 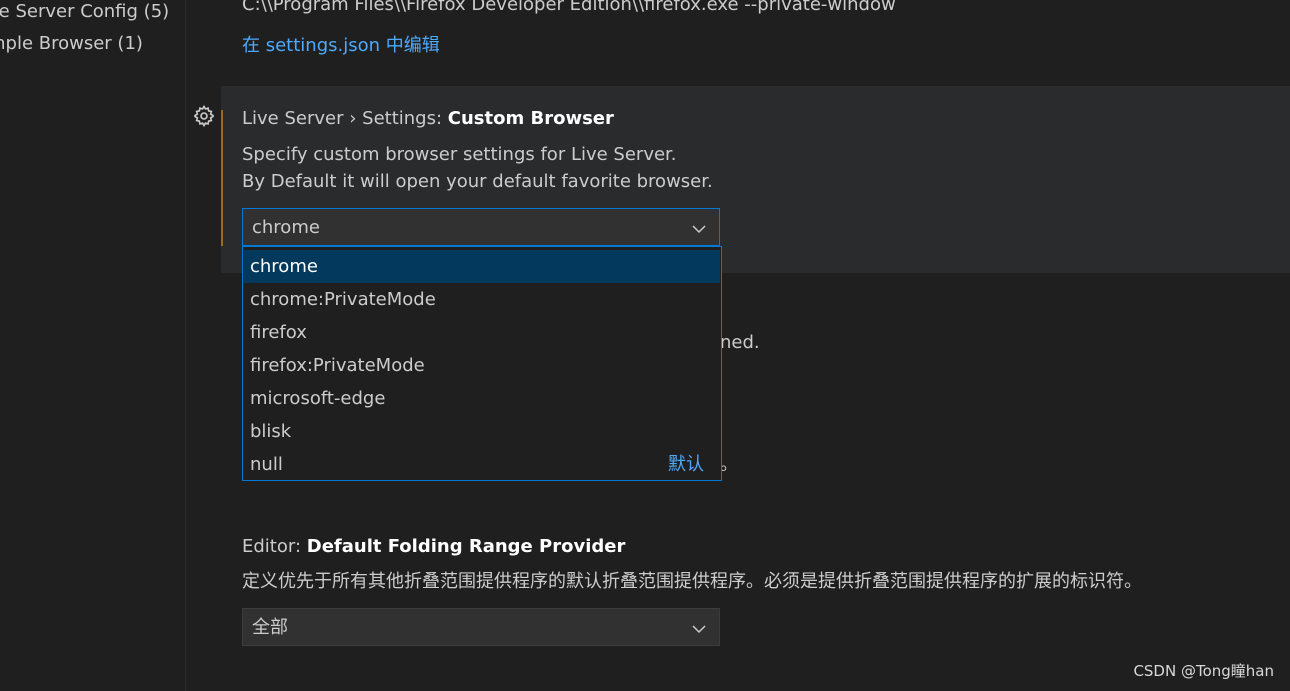 I want to click on tree-item-simple-browser: mple Browser (1), so click(x=71, y=44).